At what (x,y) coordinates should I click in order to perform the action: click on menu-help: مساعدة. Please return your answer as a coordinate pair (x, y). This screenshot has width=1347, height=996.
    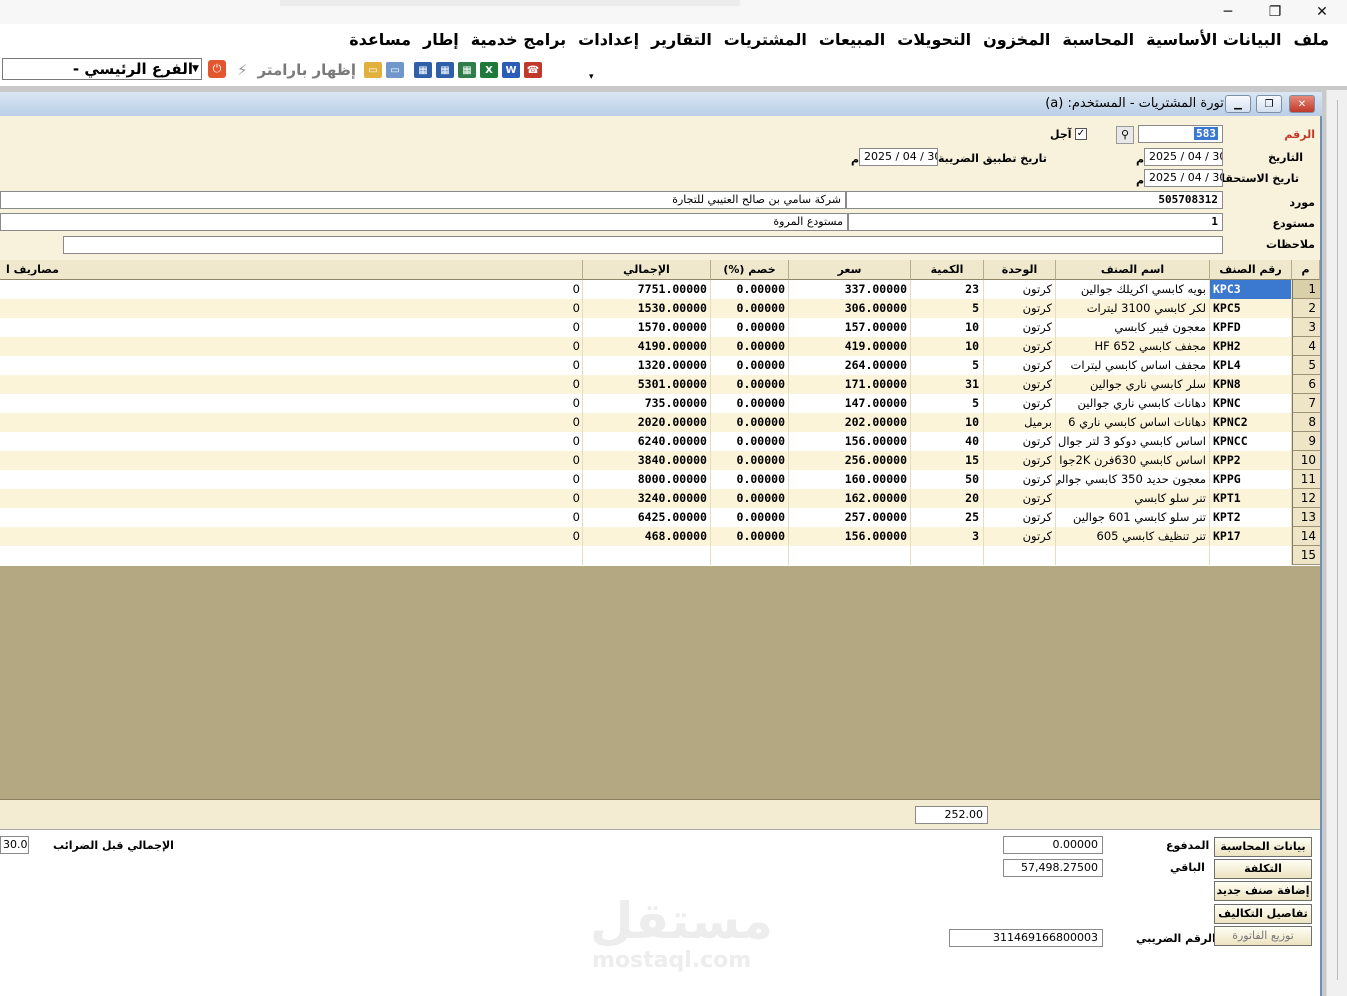
    Looking at the image, I should click on (380, 39).